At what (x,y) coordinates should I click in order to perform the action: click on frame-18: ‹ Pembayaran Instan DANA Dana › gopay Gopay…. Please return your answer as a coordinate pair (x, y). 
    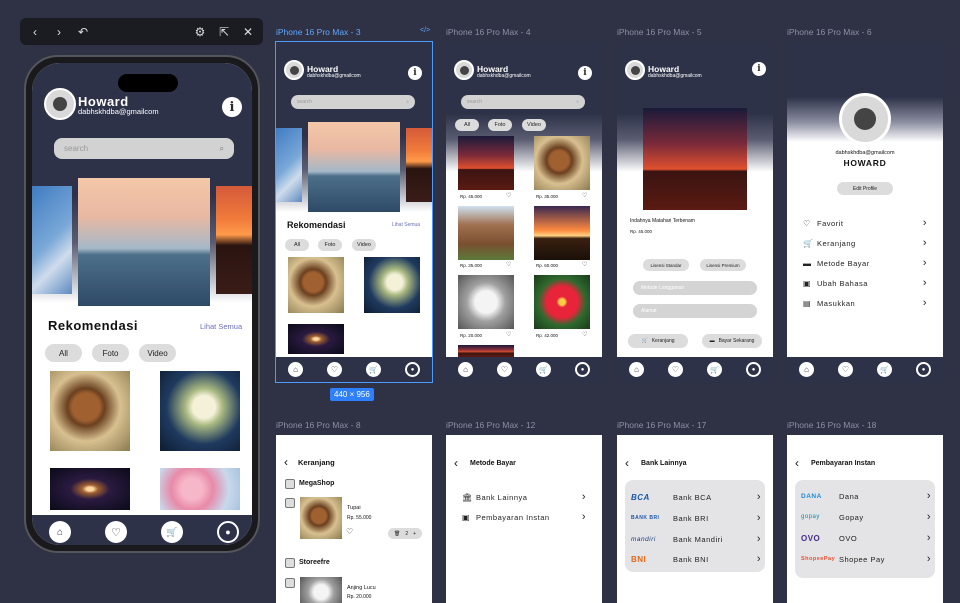
    Looking at the image, I should click on (865, 519).